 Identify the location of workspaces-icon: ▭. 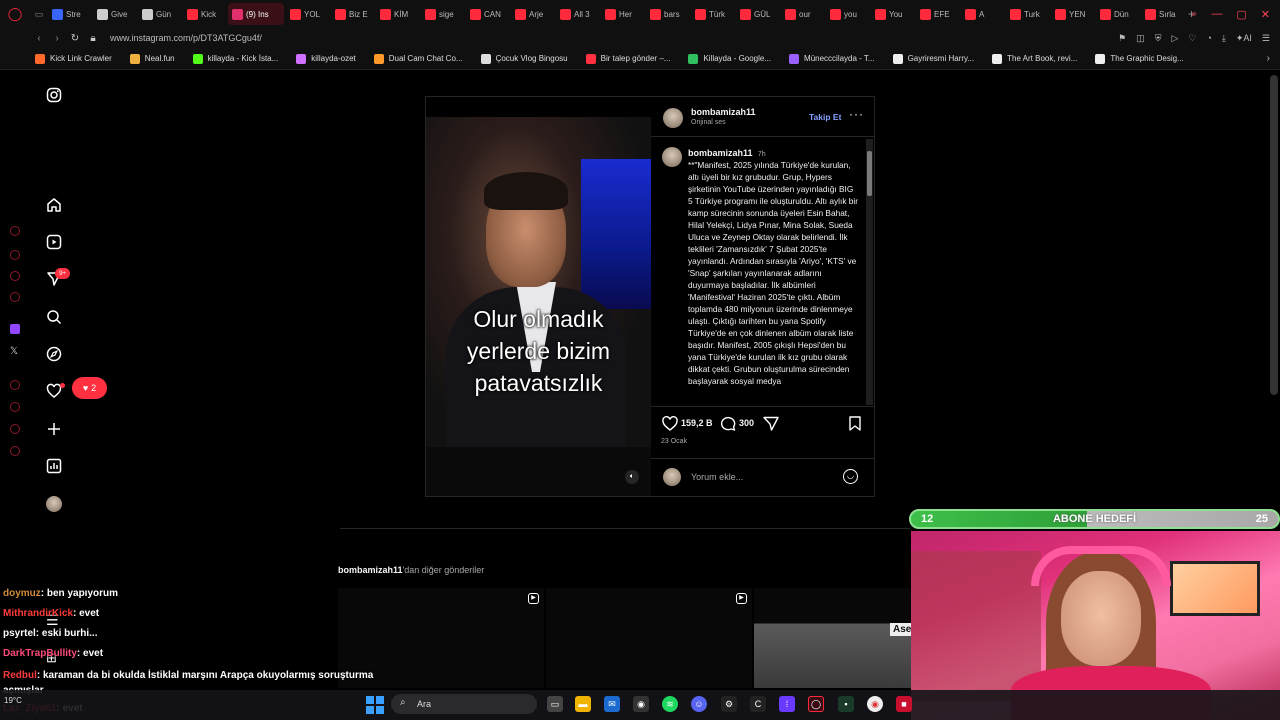
(39, 14).